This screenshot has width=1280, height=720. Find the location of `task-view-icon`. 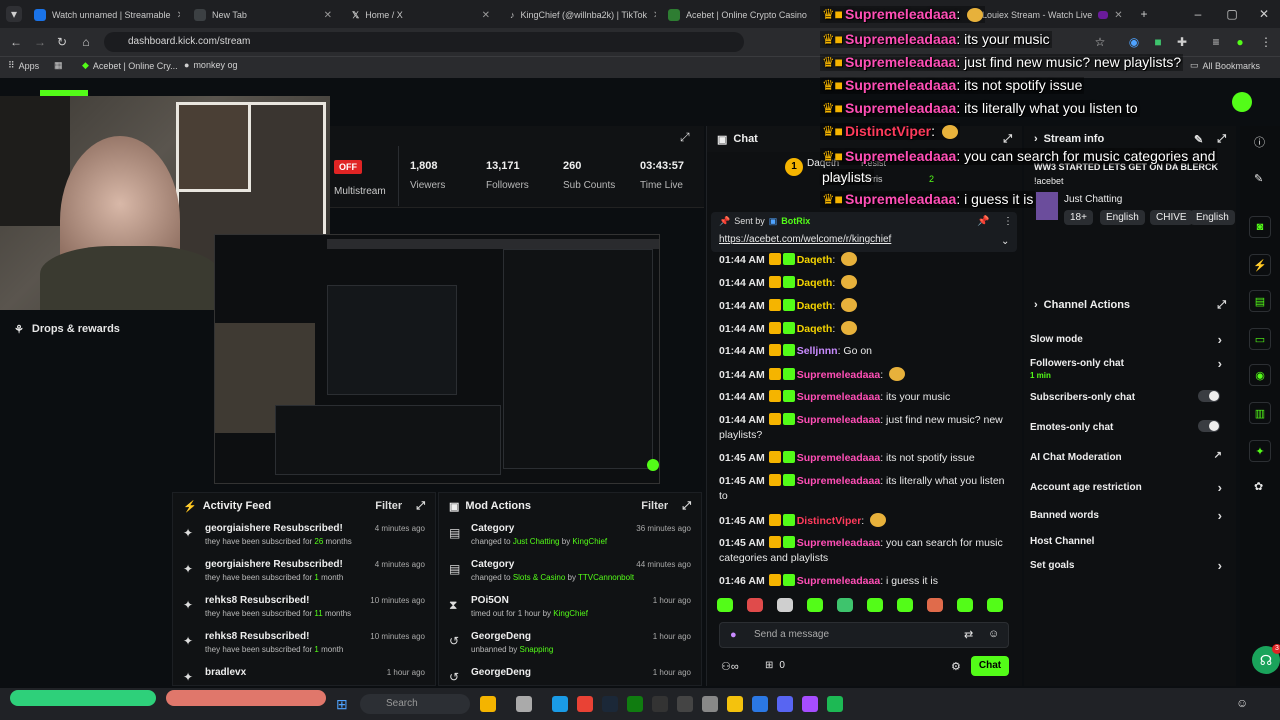

task-view-icon is located at coordinates (524, 704).